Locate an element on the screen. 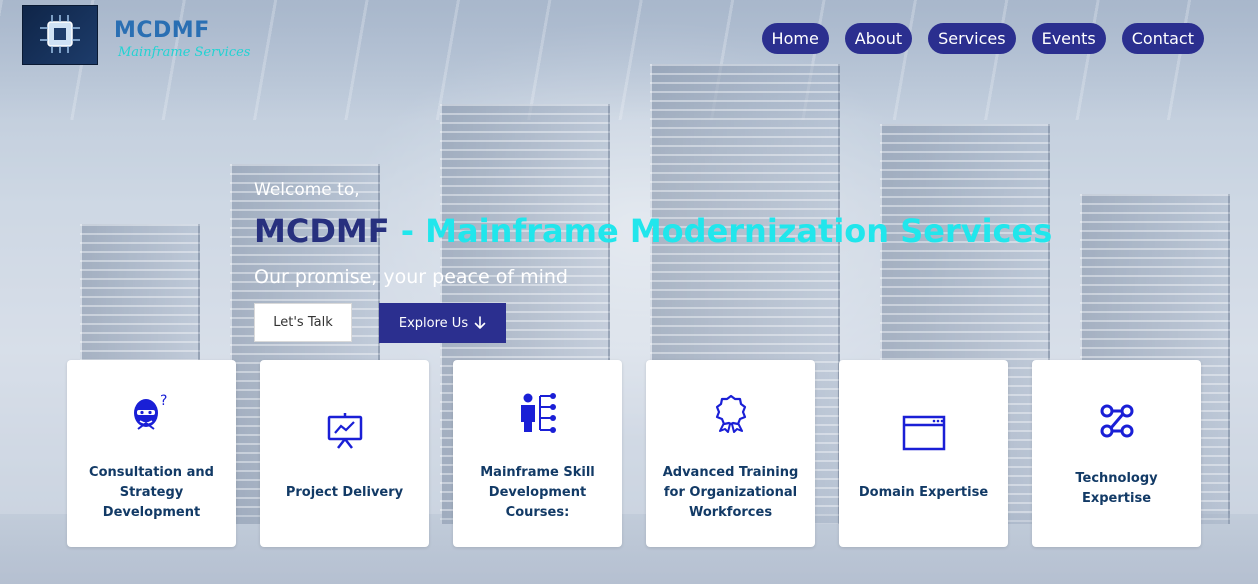  award-ribbon-icon is located at coordinates (730, 413).